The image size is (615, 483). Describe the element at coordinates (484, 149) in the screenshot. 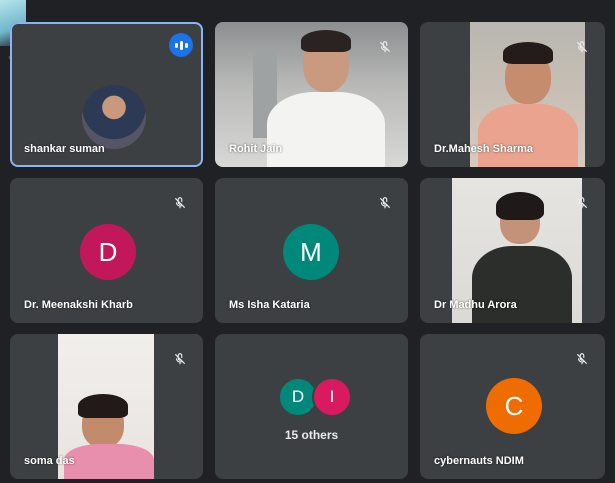

I see `participant-name: Dr.Mahesh Sharma` at that location.